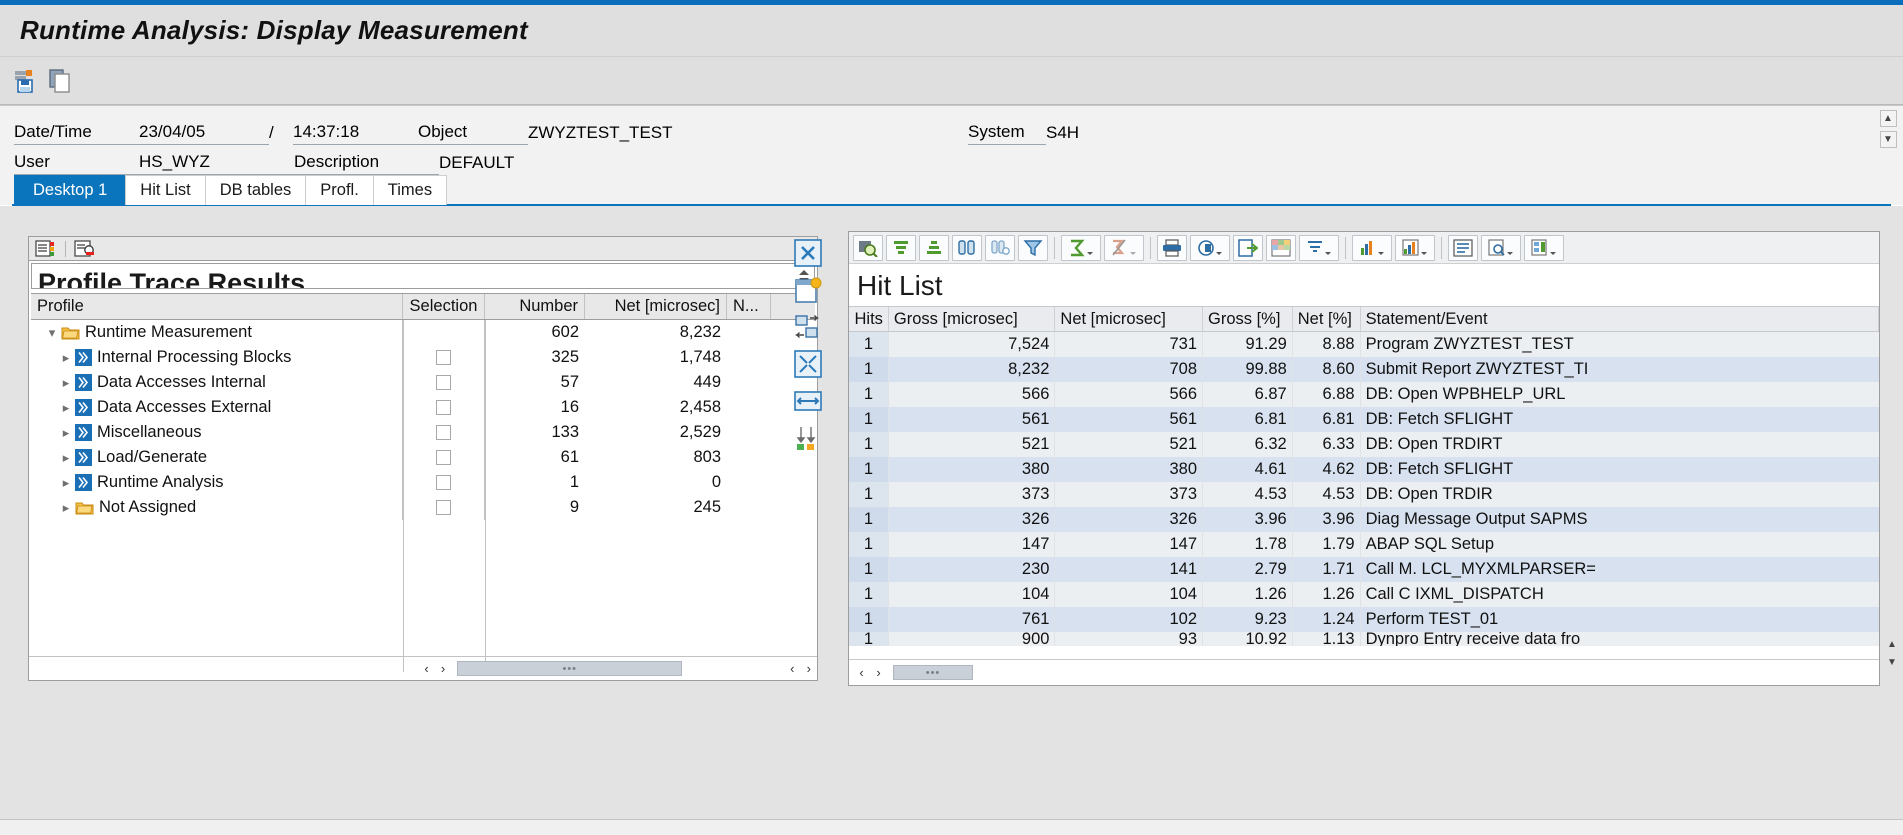  I want to click on find-next-icon, so click(1000, 247).